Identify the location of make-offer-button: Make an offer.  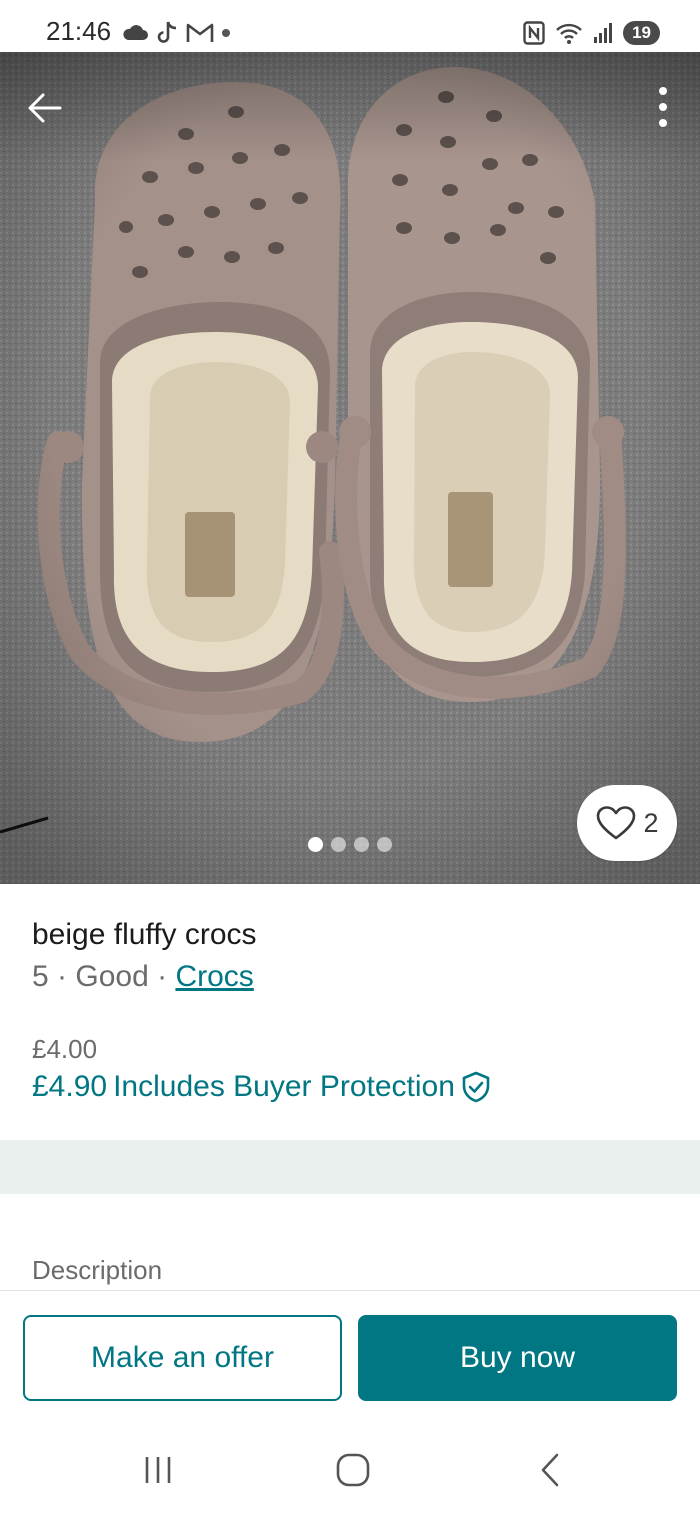
(182, 1358).